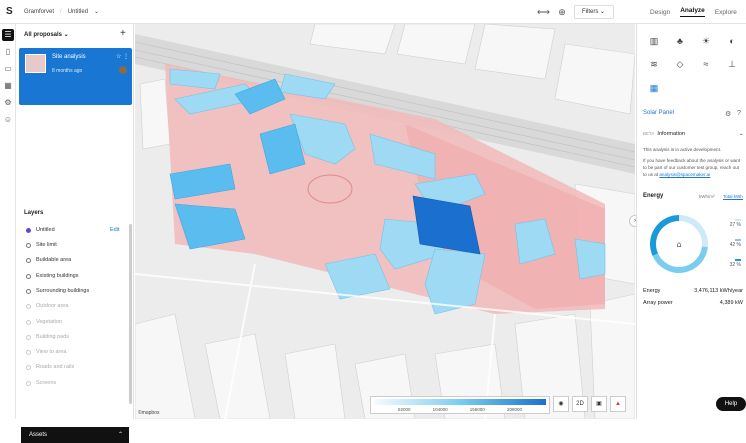 This screenshot has height=443, width=746. What do you see at coordinates (684, 174) in the screenshot?
I see `feedback-email-link: analysis@spacemaker.ai` at bounding box center [684, 174].